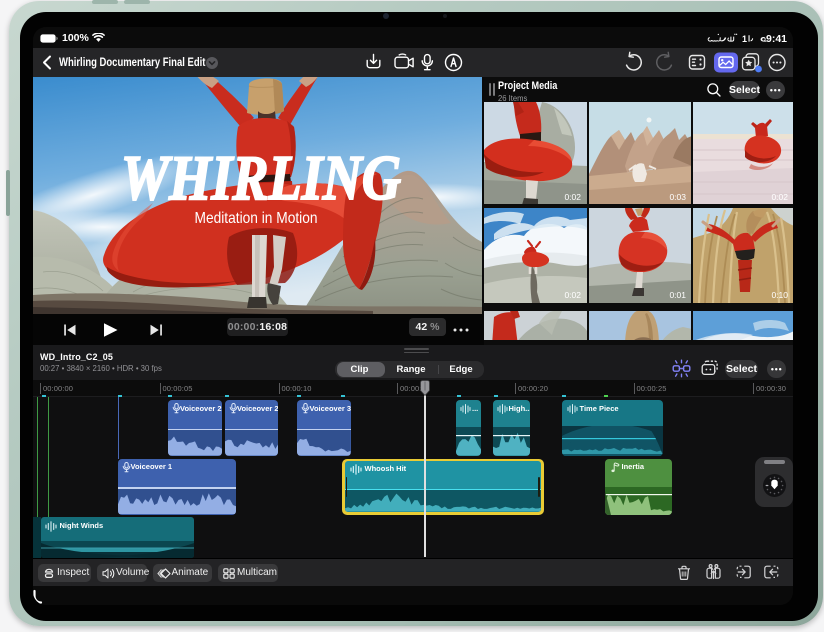  Describe the element at coordinates (677, 197) in the screenshot. I see `svg-text: 0:03` at that location.